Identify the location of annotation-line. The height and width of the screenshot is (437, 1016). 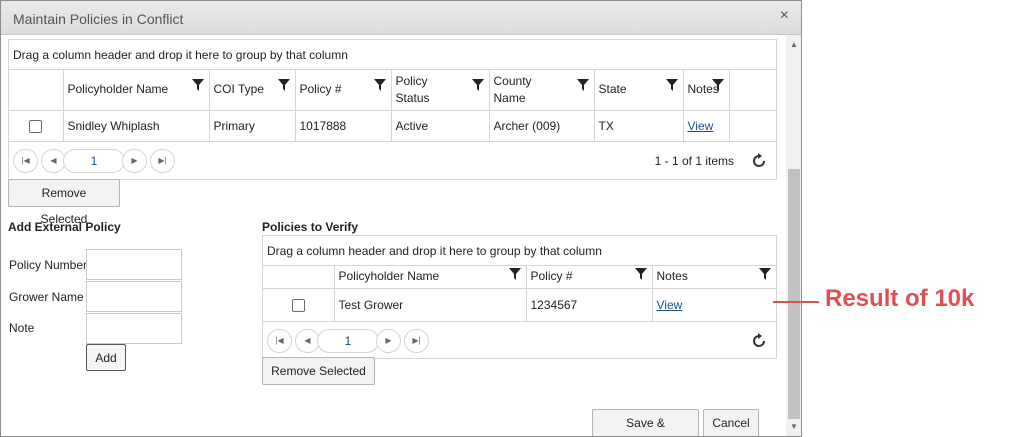
(796, 302).